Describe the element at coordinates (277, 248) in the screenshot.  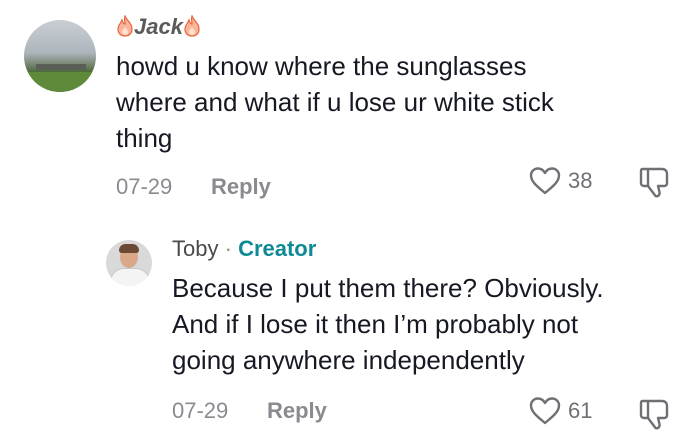
I see `creator-badge: Creator` at that location.